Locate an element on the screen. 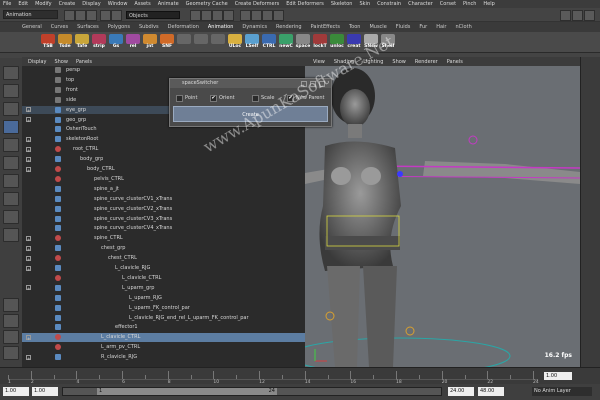  minimize-icon is located at coordinates (304, 83).